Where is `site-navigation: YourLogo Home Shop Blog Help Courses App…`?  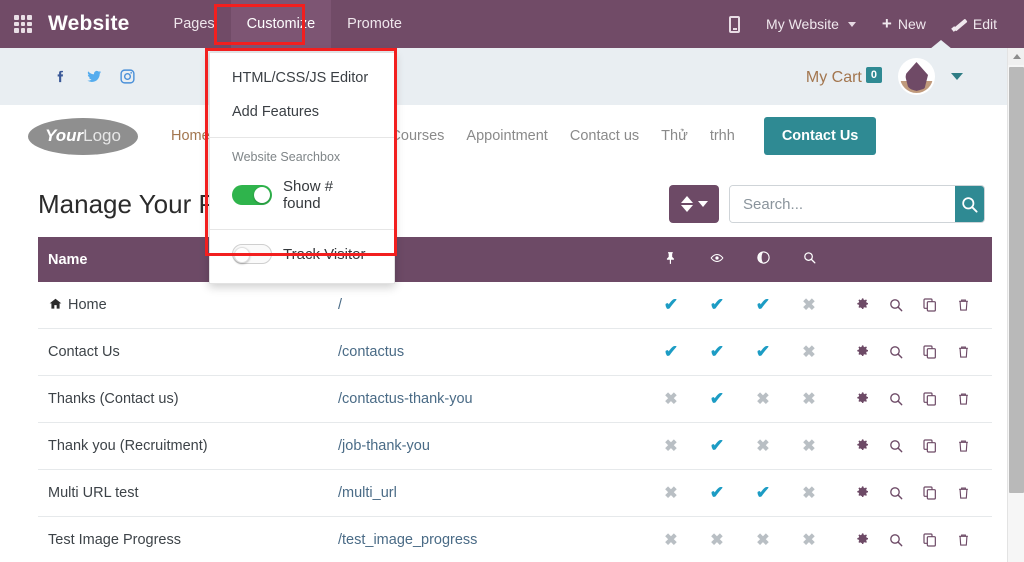
site-navigation: YourLogo Home Shop Blog Help Courses App… is located at coordinates (503, 136).